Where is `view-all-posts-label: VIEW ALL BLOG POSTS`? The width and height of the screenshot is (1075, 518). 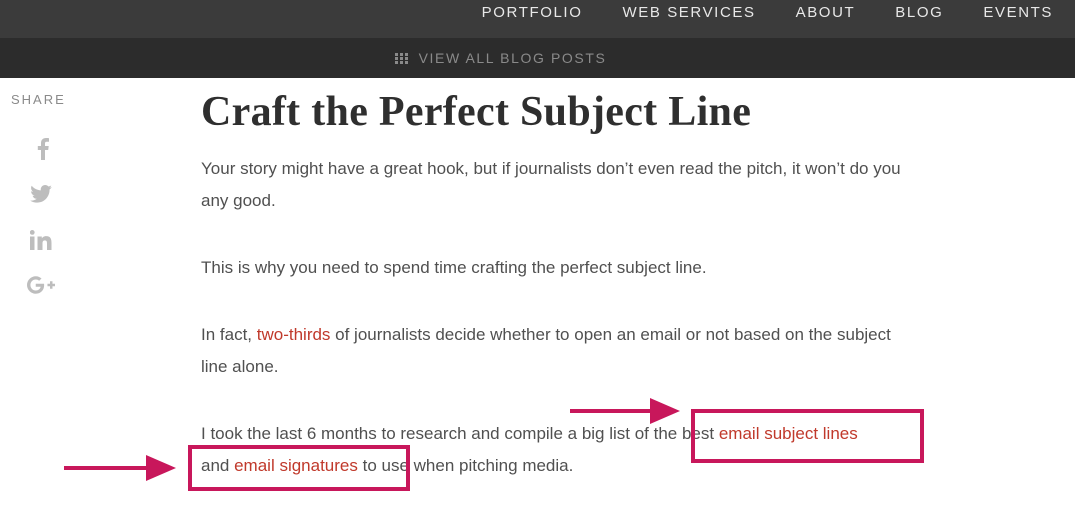 view-all-posts-label: VIEW ALL BLOG POSTS is located at coordinates (512, 58).